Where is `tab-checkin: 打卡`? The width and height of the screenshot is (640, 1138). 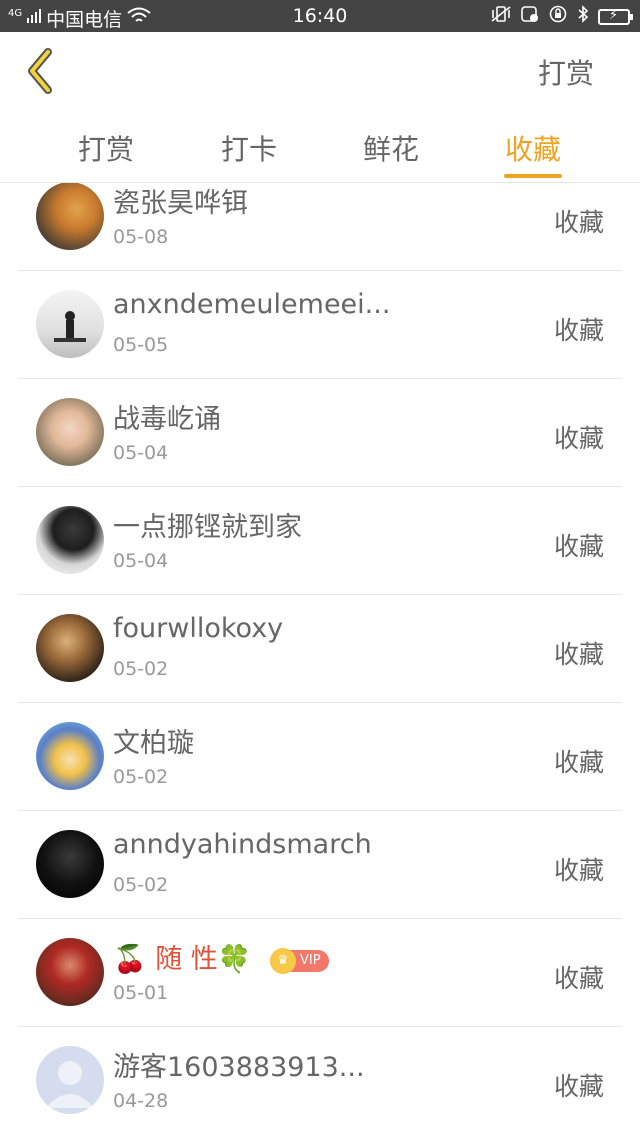 tab-checkin: 打卡 is located at coordinates (249, 148).